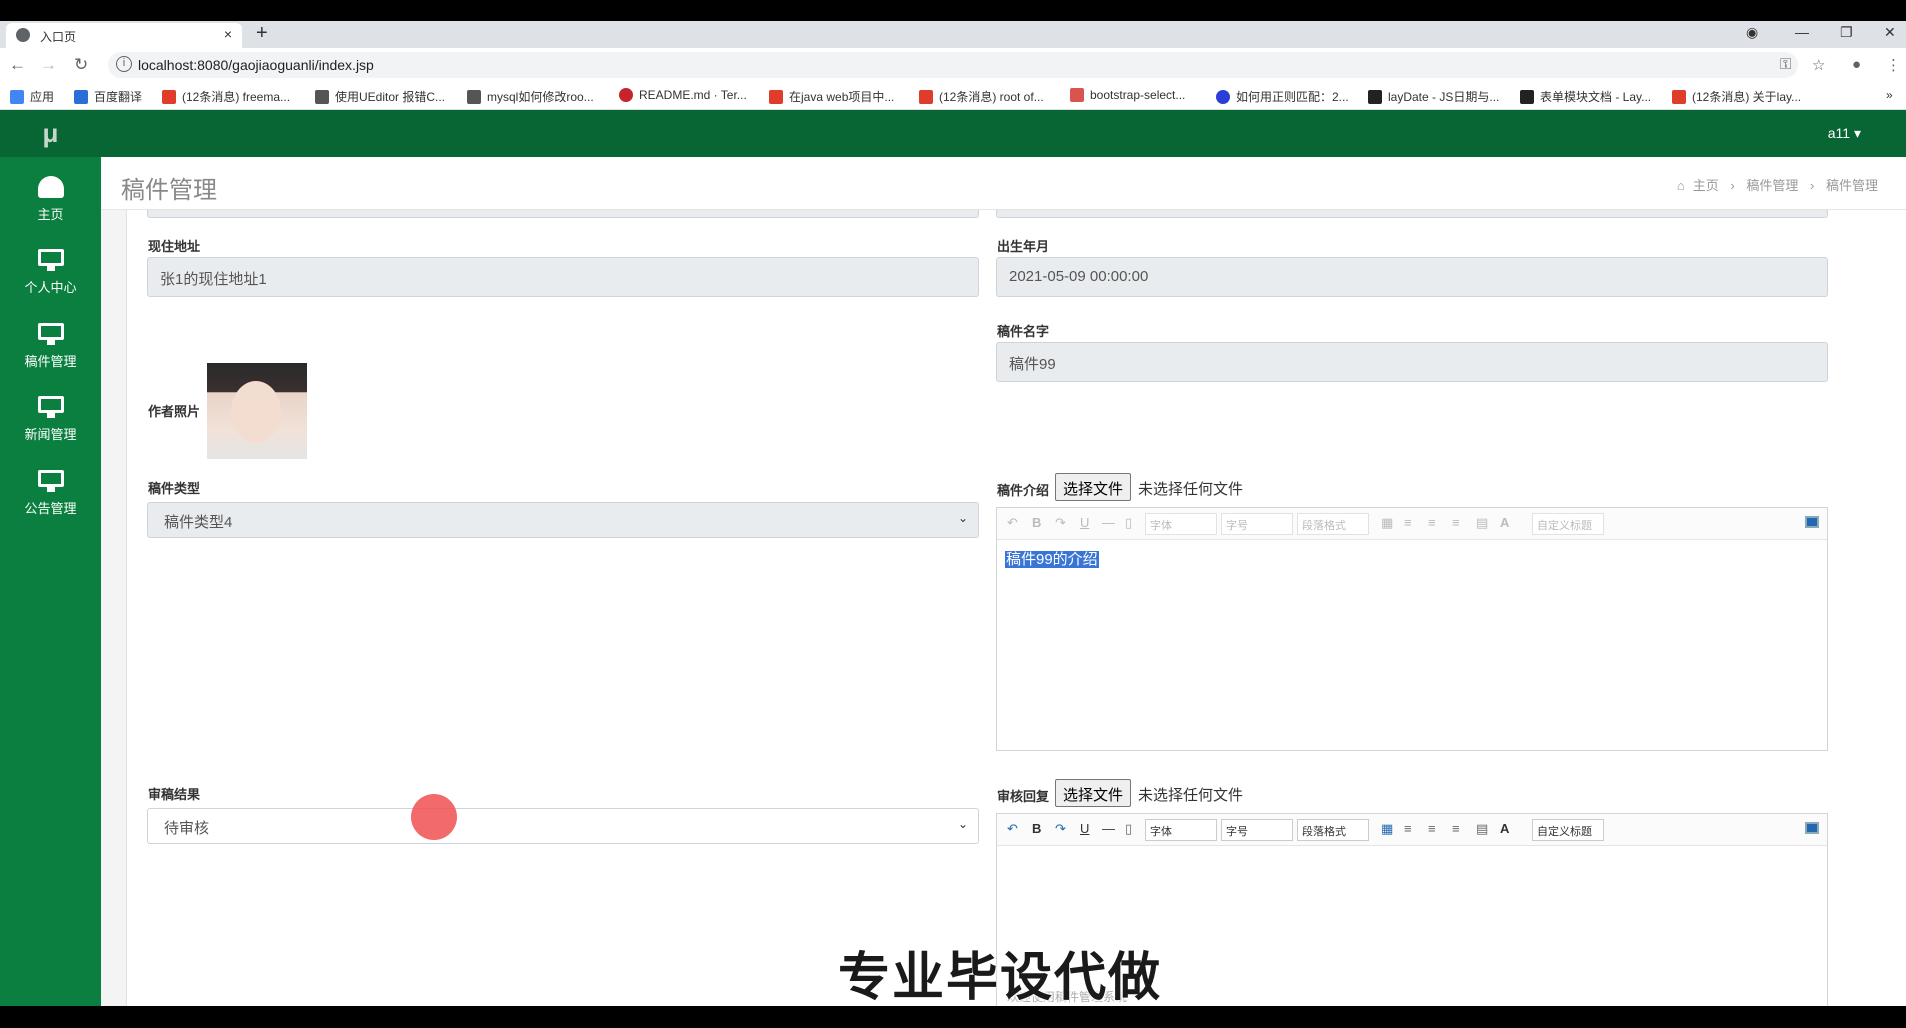  What do you see at coordinates (187, 828) in the screenshot?
I see `result-select-value: 待审核` at bounding box center [187, 828].